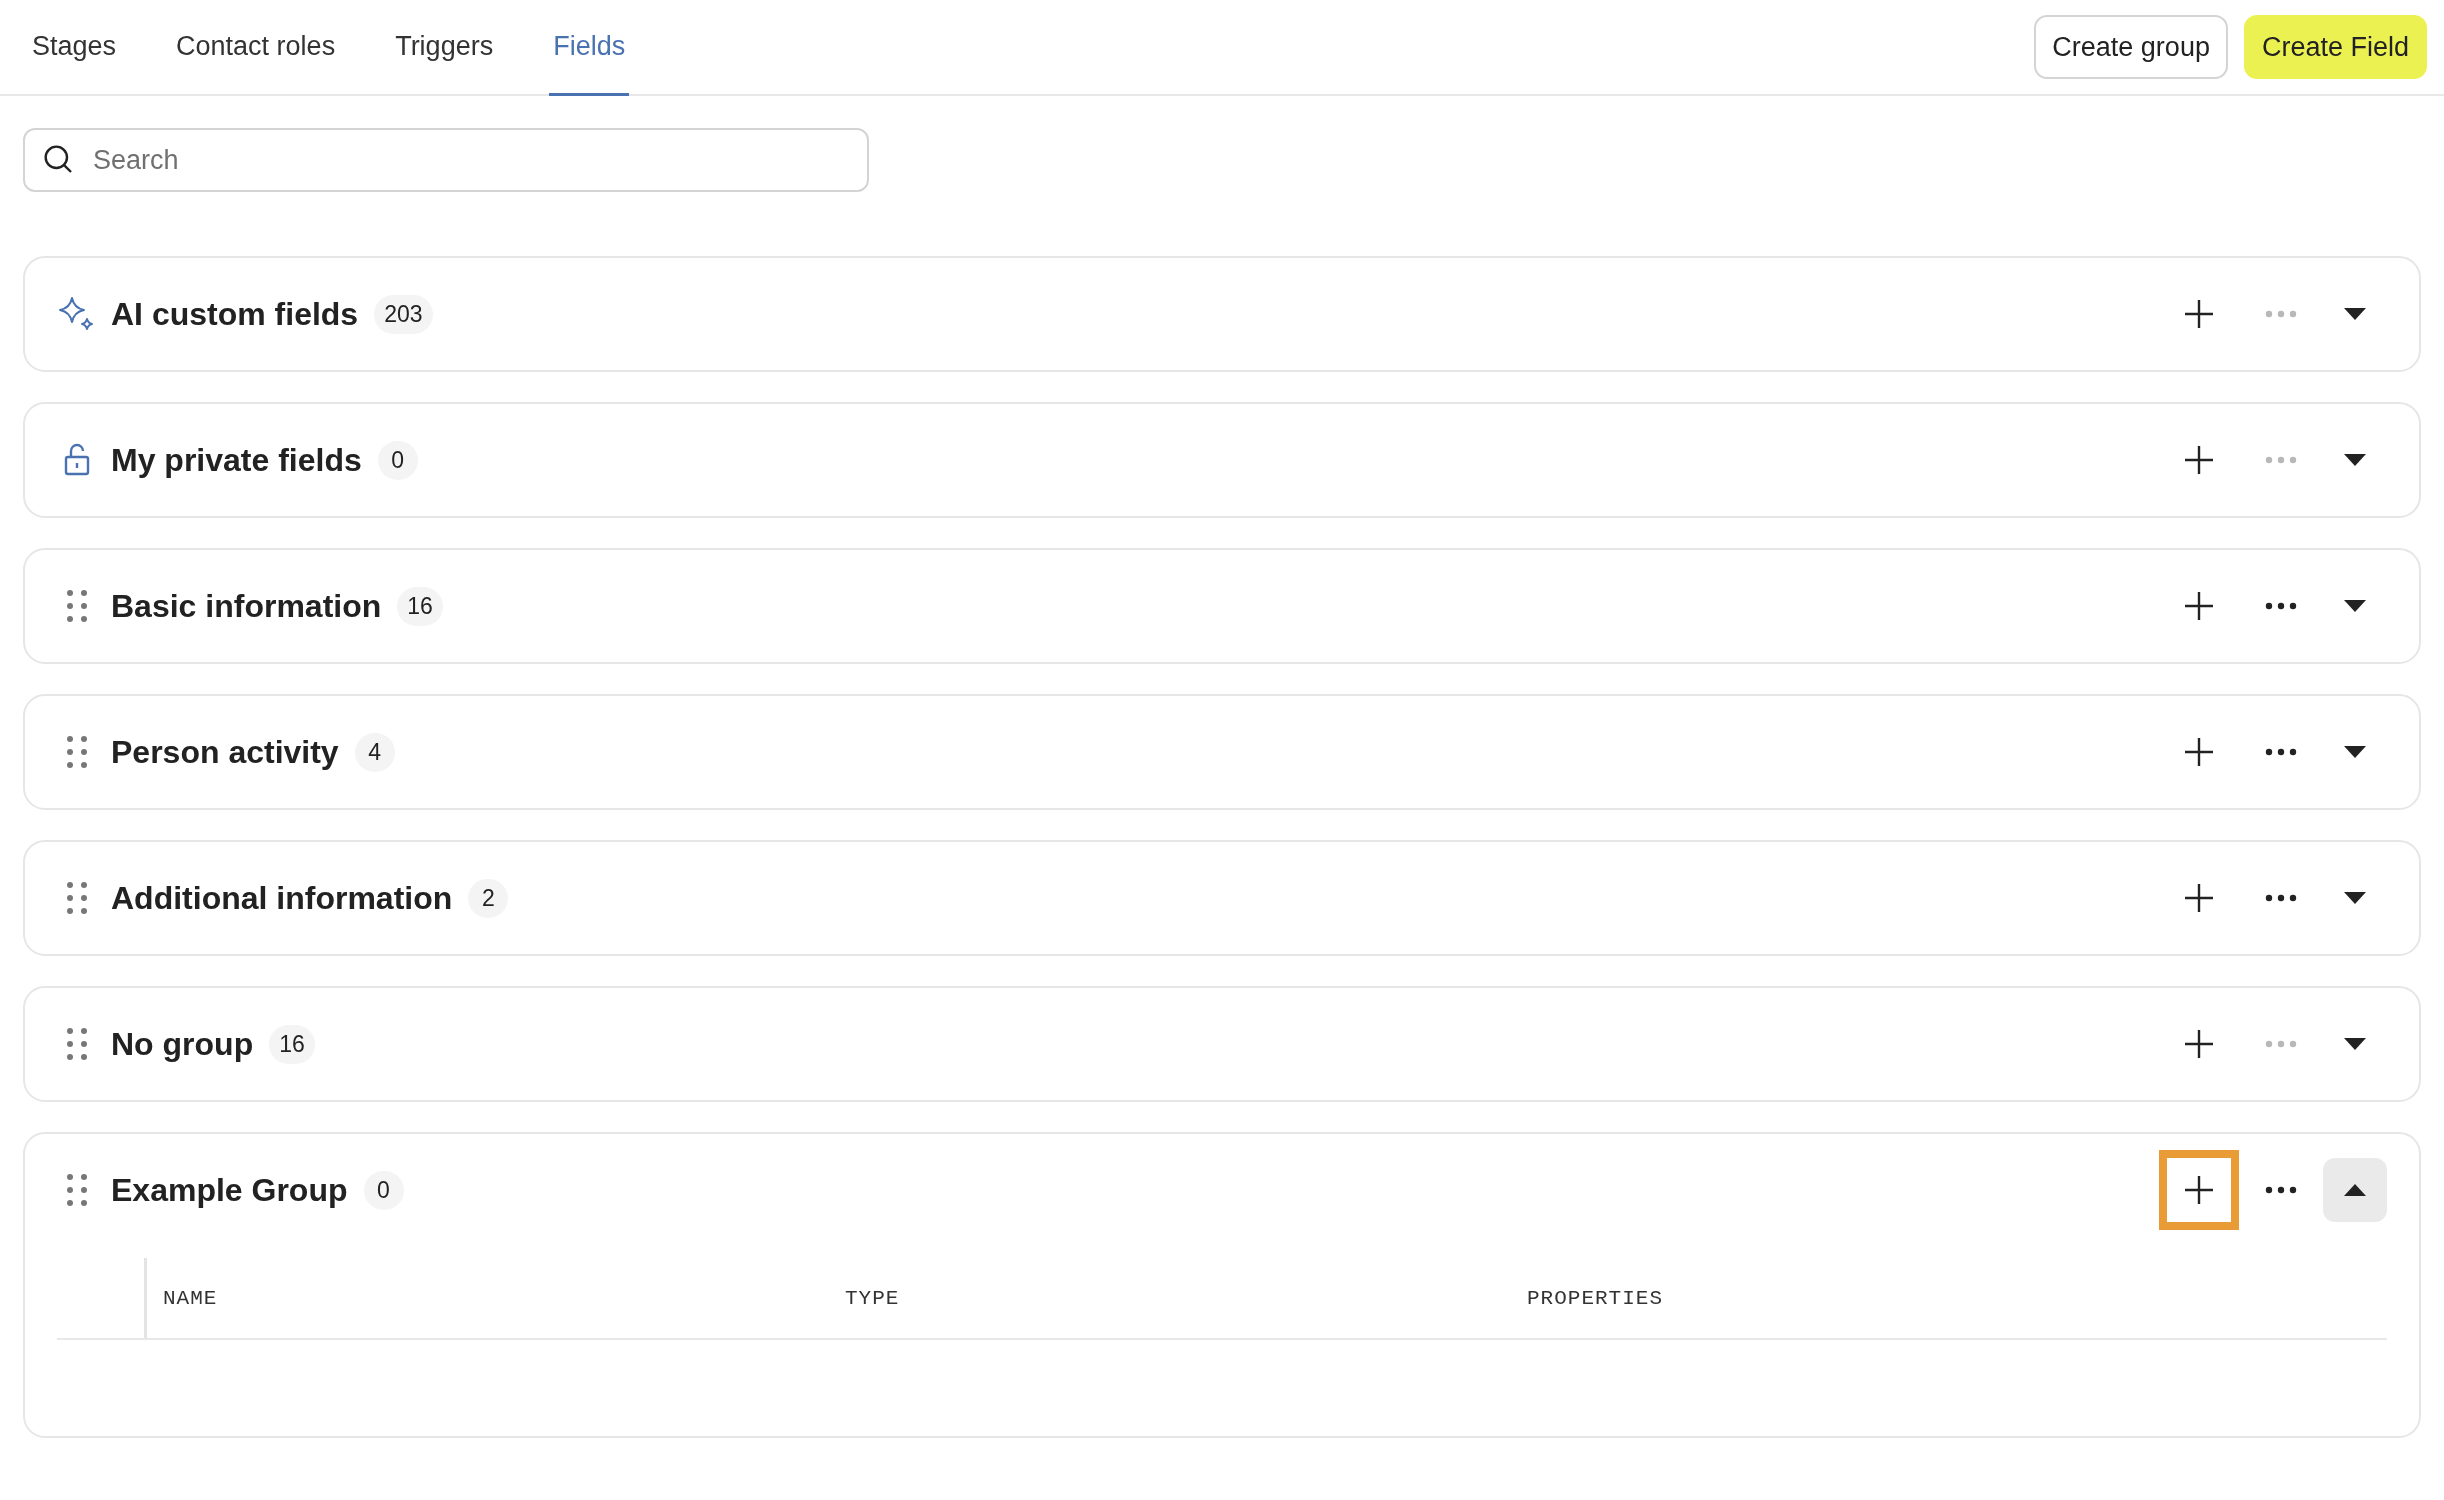 The width and height of the screenshot is (2444, 1500). I want to click on add-button, so click(2199, 1190).